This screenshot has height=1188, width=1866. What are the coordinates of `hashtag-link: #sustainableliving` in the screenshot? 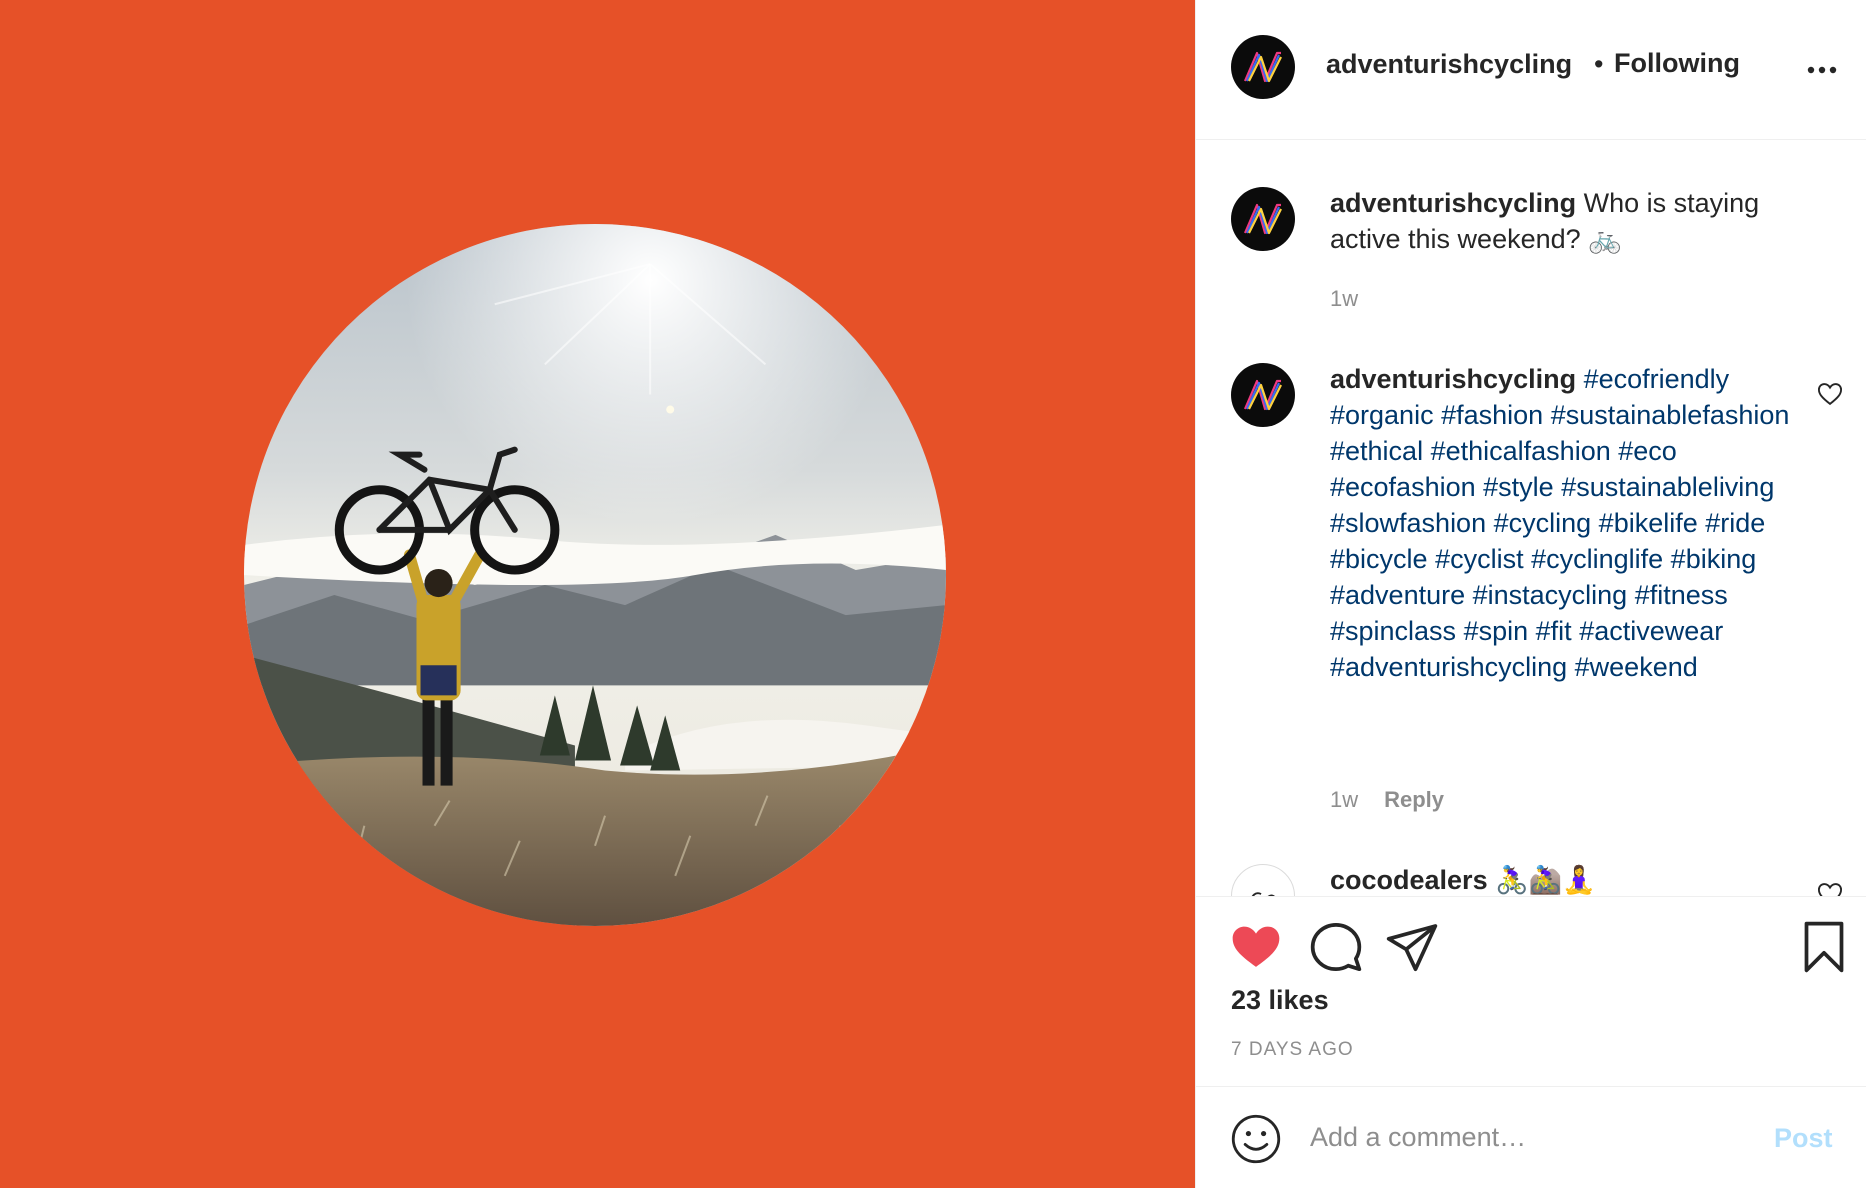 It's located at (1667, 487).